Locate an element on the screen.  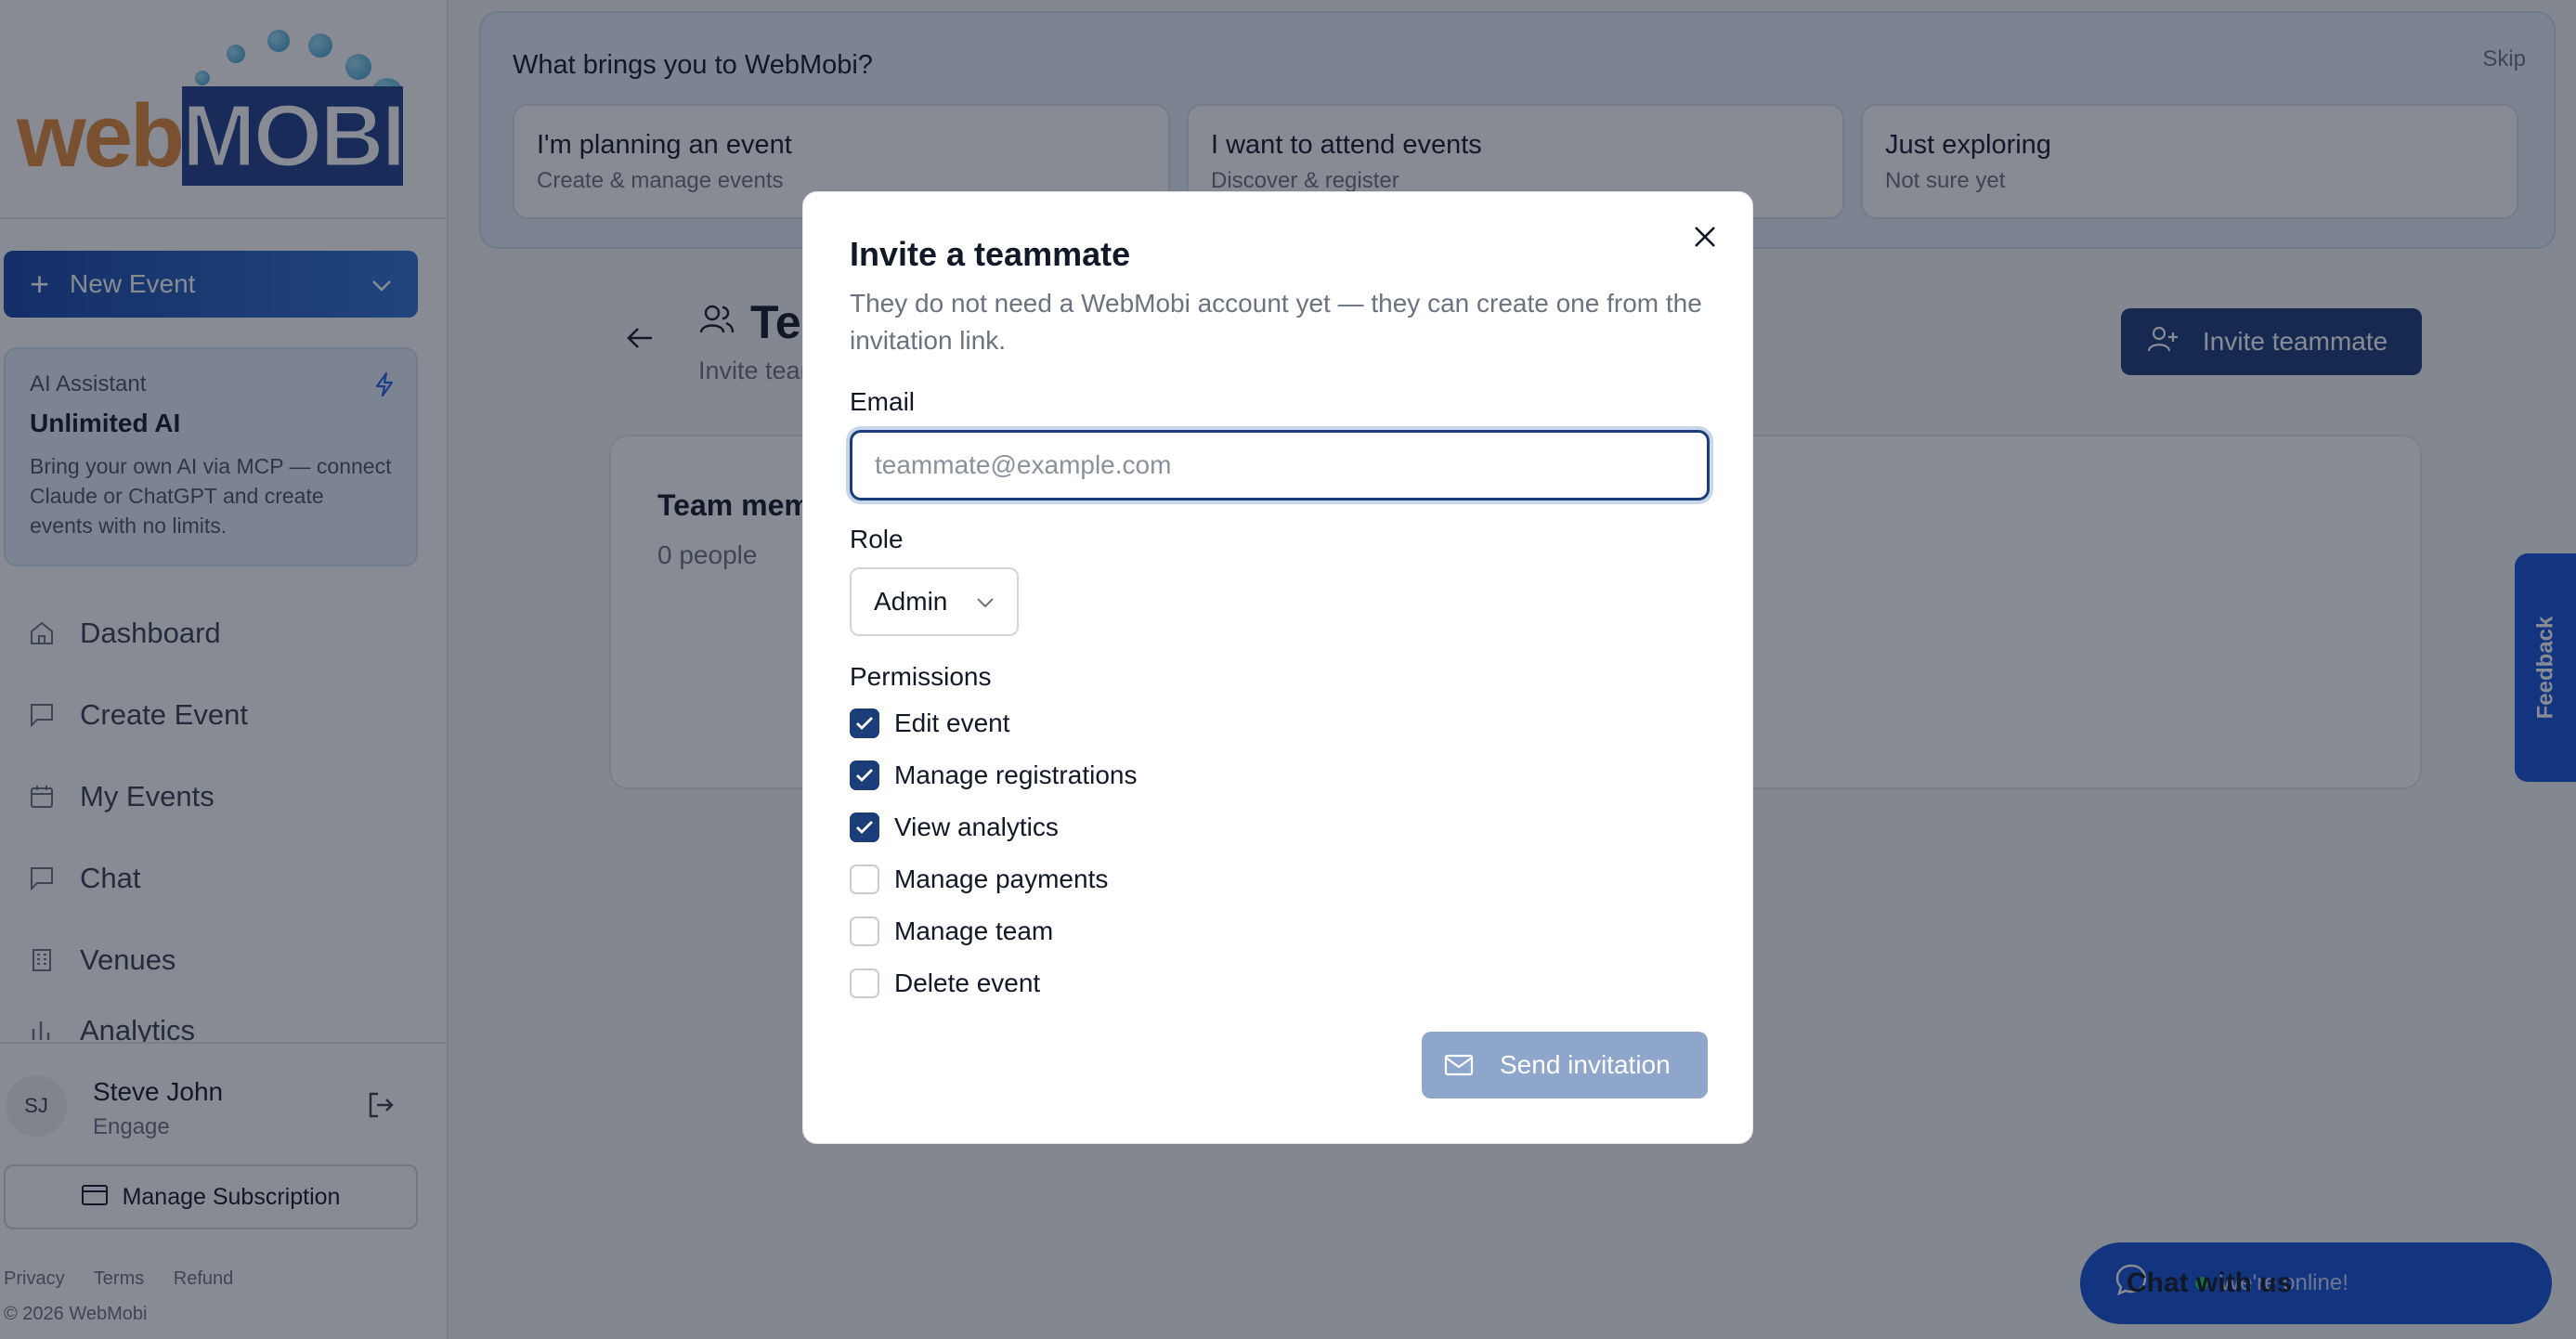
permission-edit-event: Edit event is located at coordinates (930, 723).